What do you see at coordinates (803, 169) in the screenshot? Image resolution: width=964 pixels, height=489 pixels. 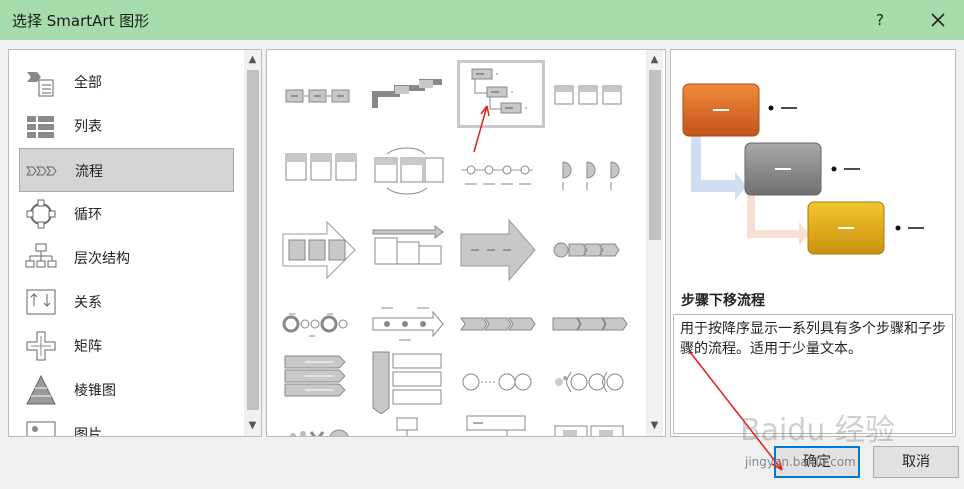 I see `preview-graphic` at bounding box center [803, 169].